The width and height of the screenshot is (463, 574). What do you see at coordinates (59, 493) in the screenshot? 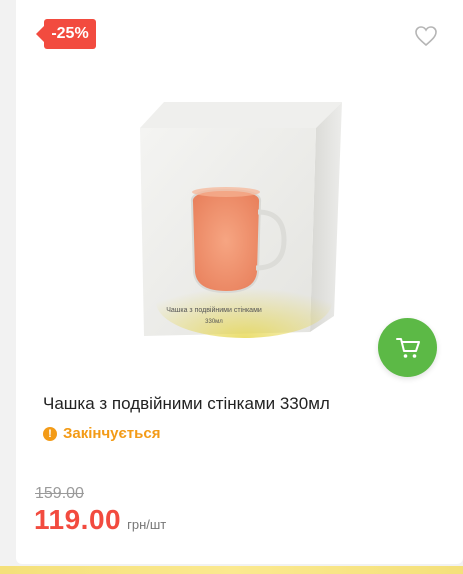
I see `old-price: 159.00` at bounding box center [59, 493].